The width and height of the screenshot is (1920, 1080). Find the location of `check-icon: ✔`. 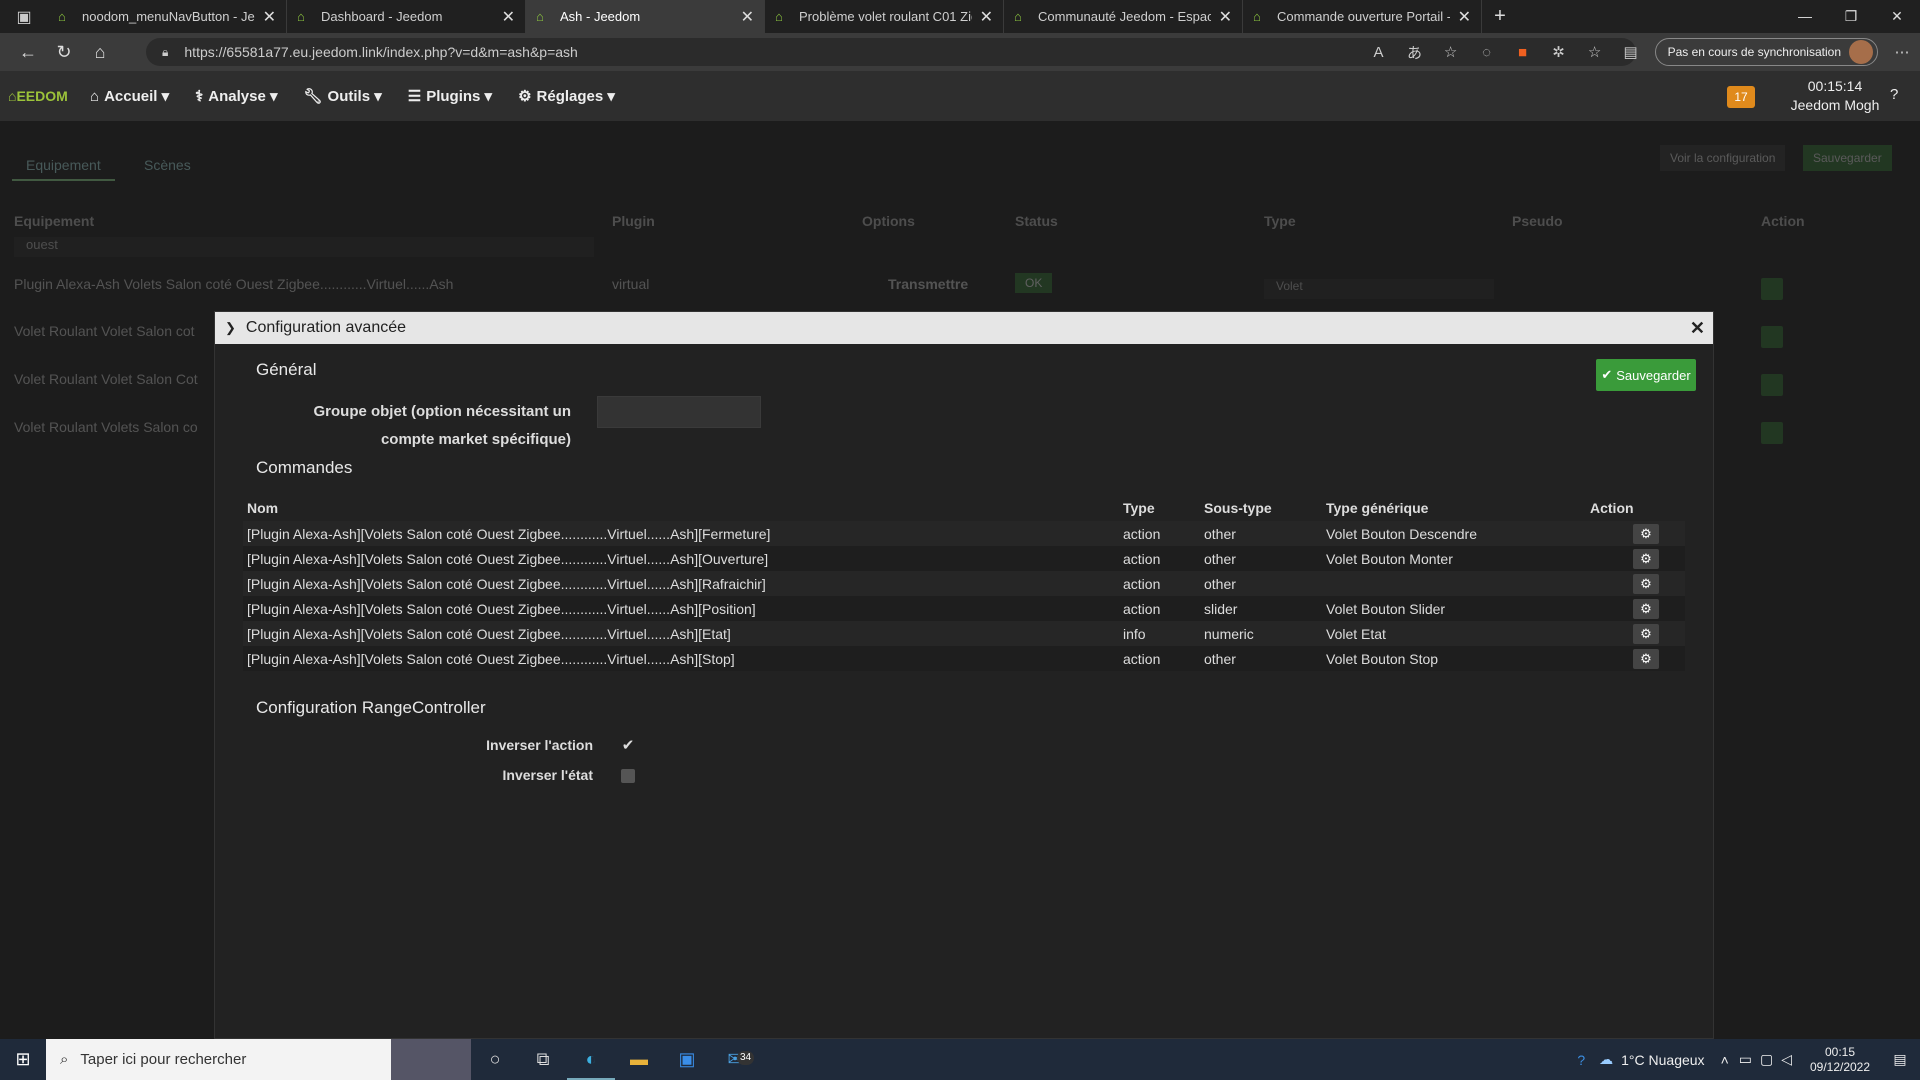

check-icon: ✔ is located at coordinates (628, 745).